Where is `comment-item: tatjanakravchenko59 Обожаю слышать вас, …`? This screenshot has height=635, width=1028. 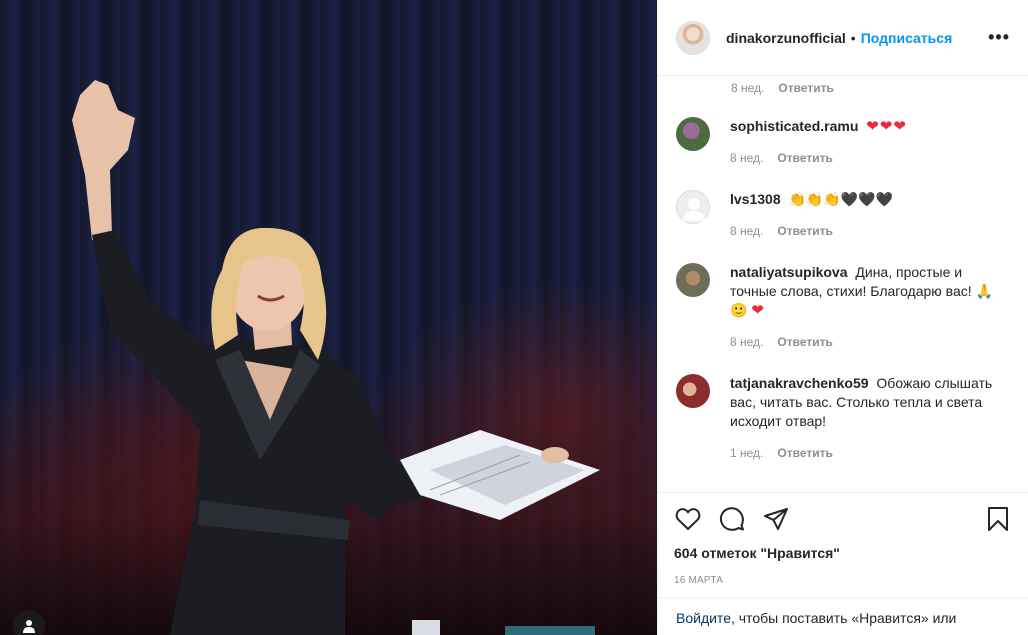
comment-item: tatjanakravchenko59 Обожаю слышать вас, … is located at coordinates (843, 418).